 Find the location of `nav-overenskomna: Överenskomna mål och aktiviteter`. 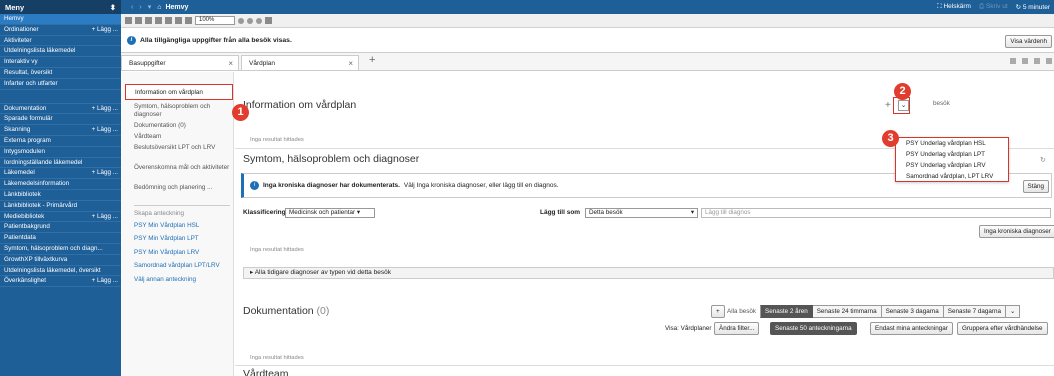

nav-overenskomna: Överenskomna mål och aktiviteter is located at coordinates (182, 168).